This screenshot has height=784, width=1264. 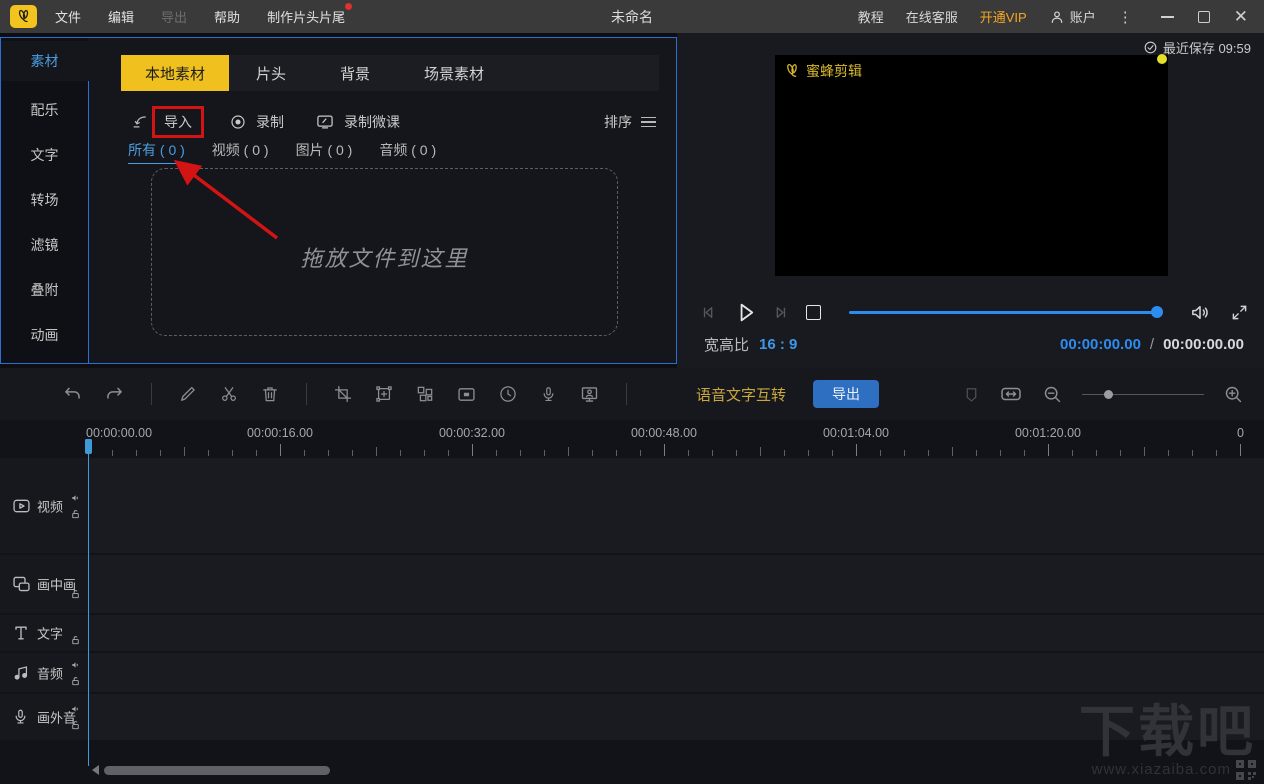 I want to click on more-menu-icon: ⋮, so click(x=1125, y=17).